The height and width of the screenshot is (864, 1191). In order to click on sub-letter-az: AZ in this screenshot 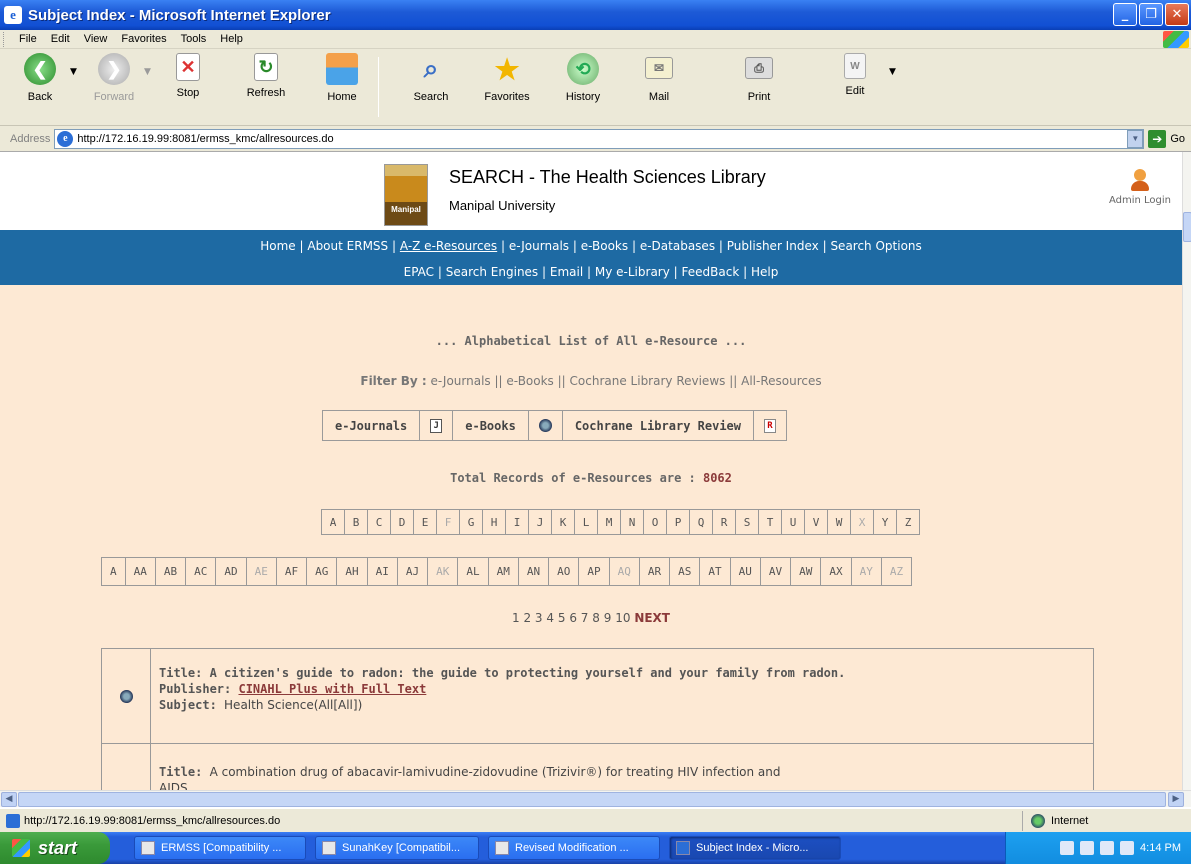, I will do `click(896, 571)`.